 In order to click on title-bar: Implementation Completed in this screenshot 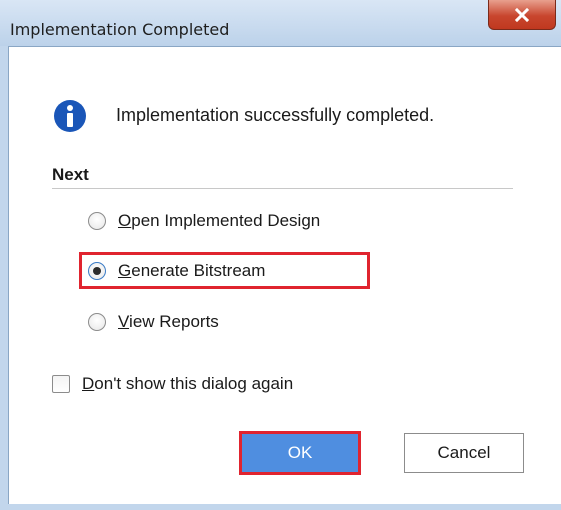, I will do `click(280, 23)`.